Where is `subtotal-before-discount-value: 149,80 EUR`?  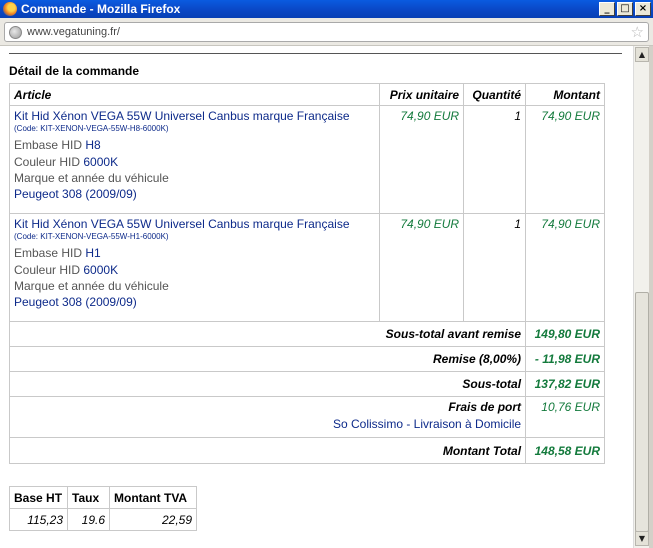
subtotal-before-discount-value: 149,80 EUR is located at coordinates (565, 334).